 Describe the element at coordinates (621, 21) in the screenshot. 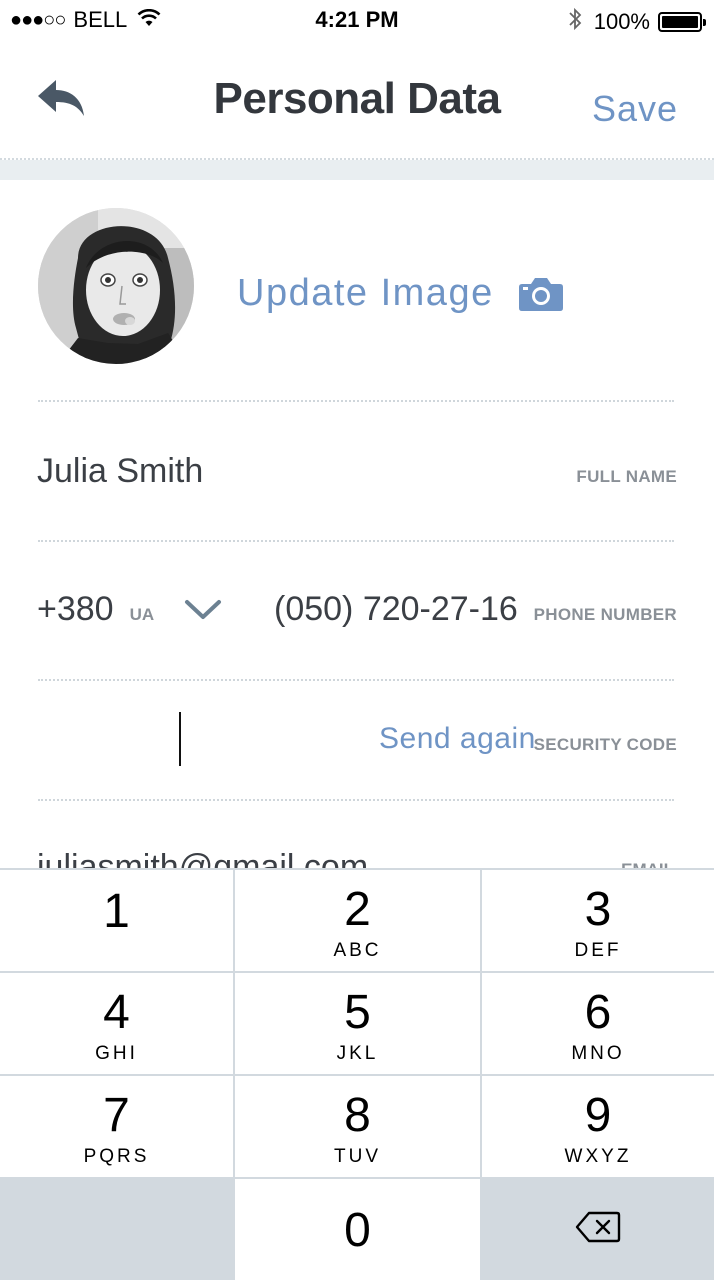

I see `battery-percent: 100%` at that location.